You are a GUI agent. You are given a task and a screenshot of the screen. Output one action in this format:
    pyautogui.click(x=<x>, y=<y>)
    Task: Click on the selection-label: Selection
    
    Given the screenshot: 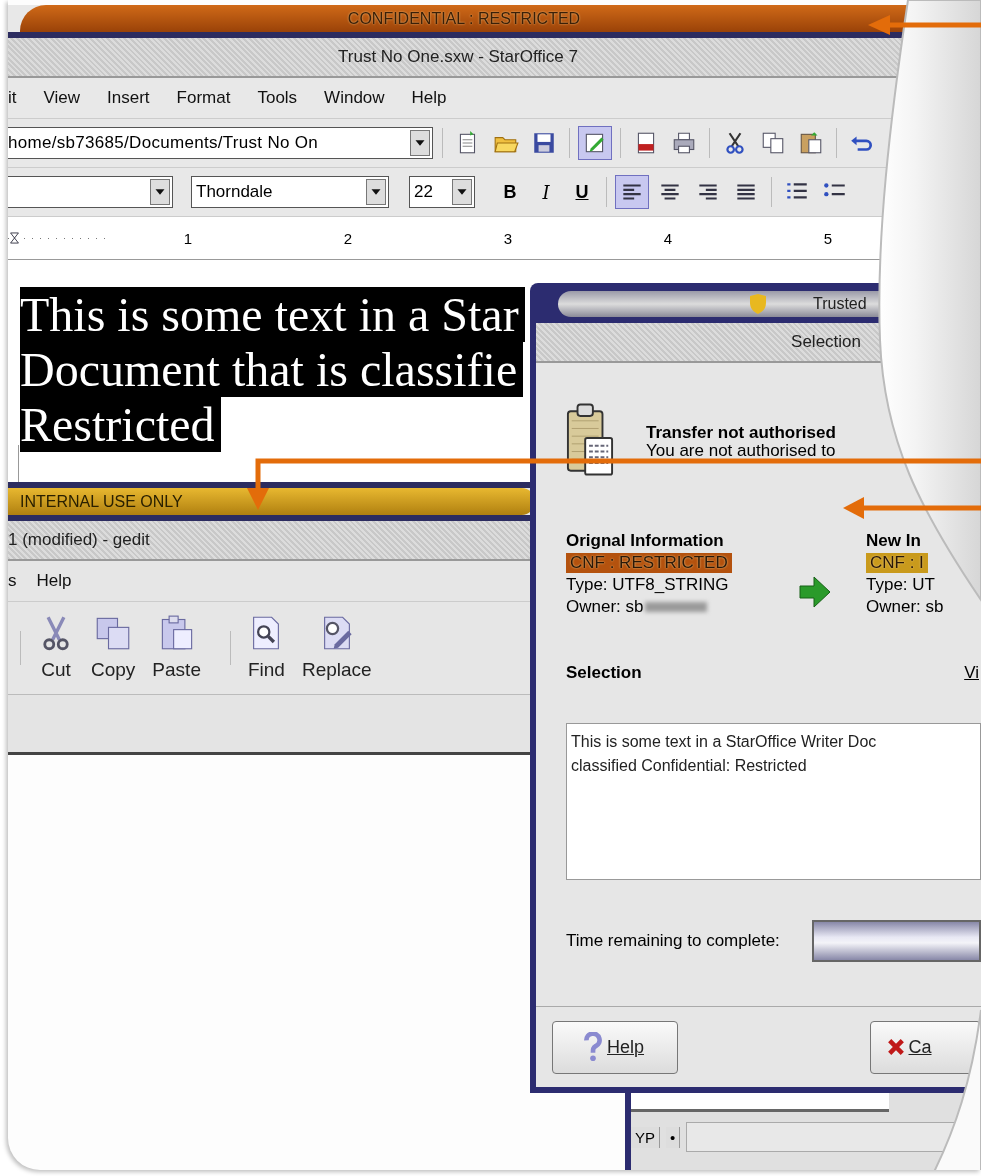 What is the action you would take?
    pyautogui.click(x=604, y=673)
    